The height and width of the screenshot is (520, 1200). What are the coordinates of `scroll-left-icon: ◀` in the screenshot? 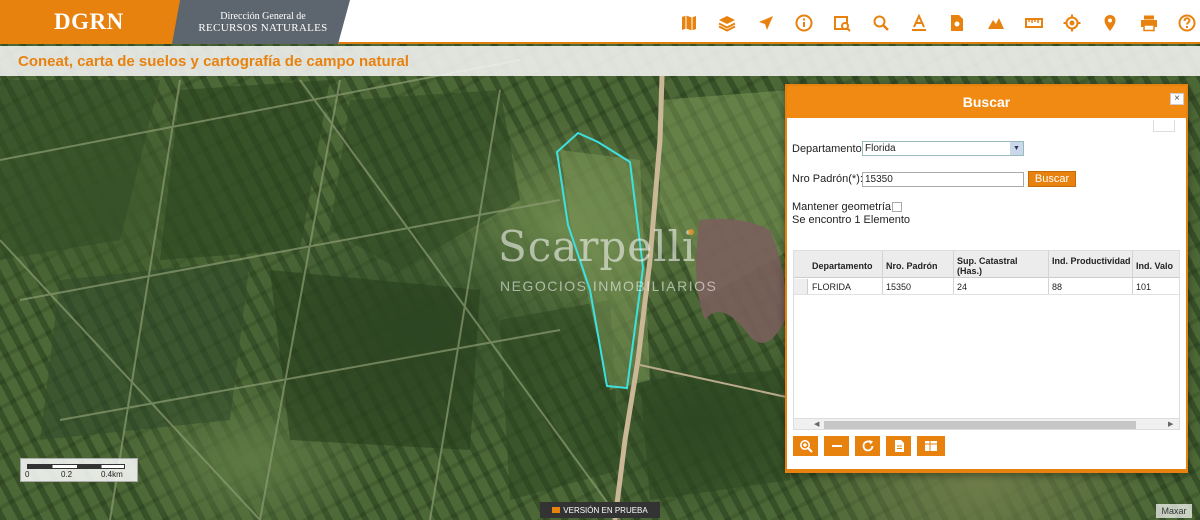 It's located at (816, 424).